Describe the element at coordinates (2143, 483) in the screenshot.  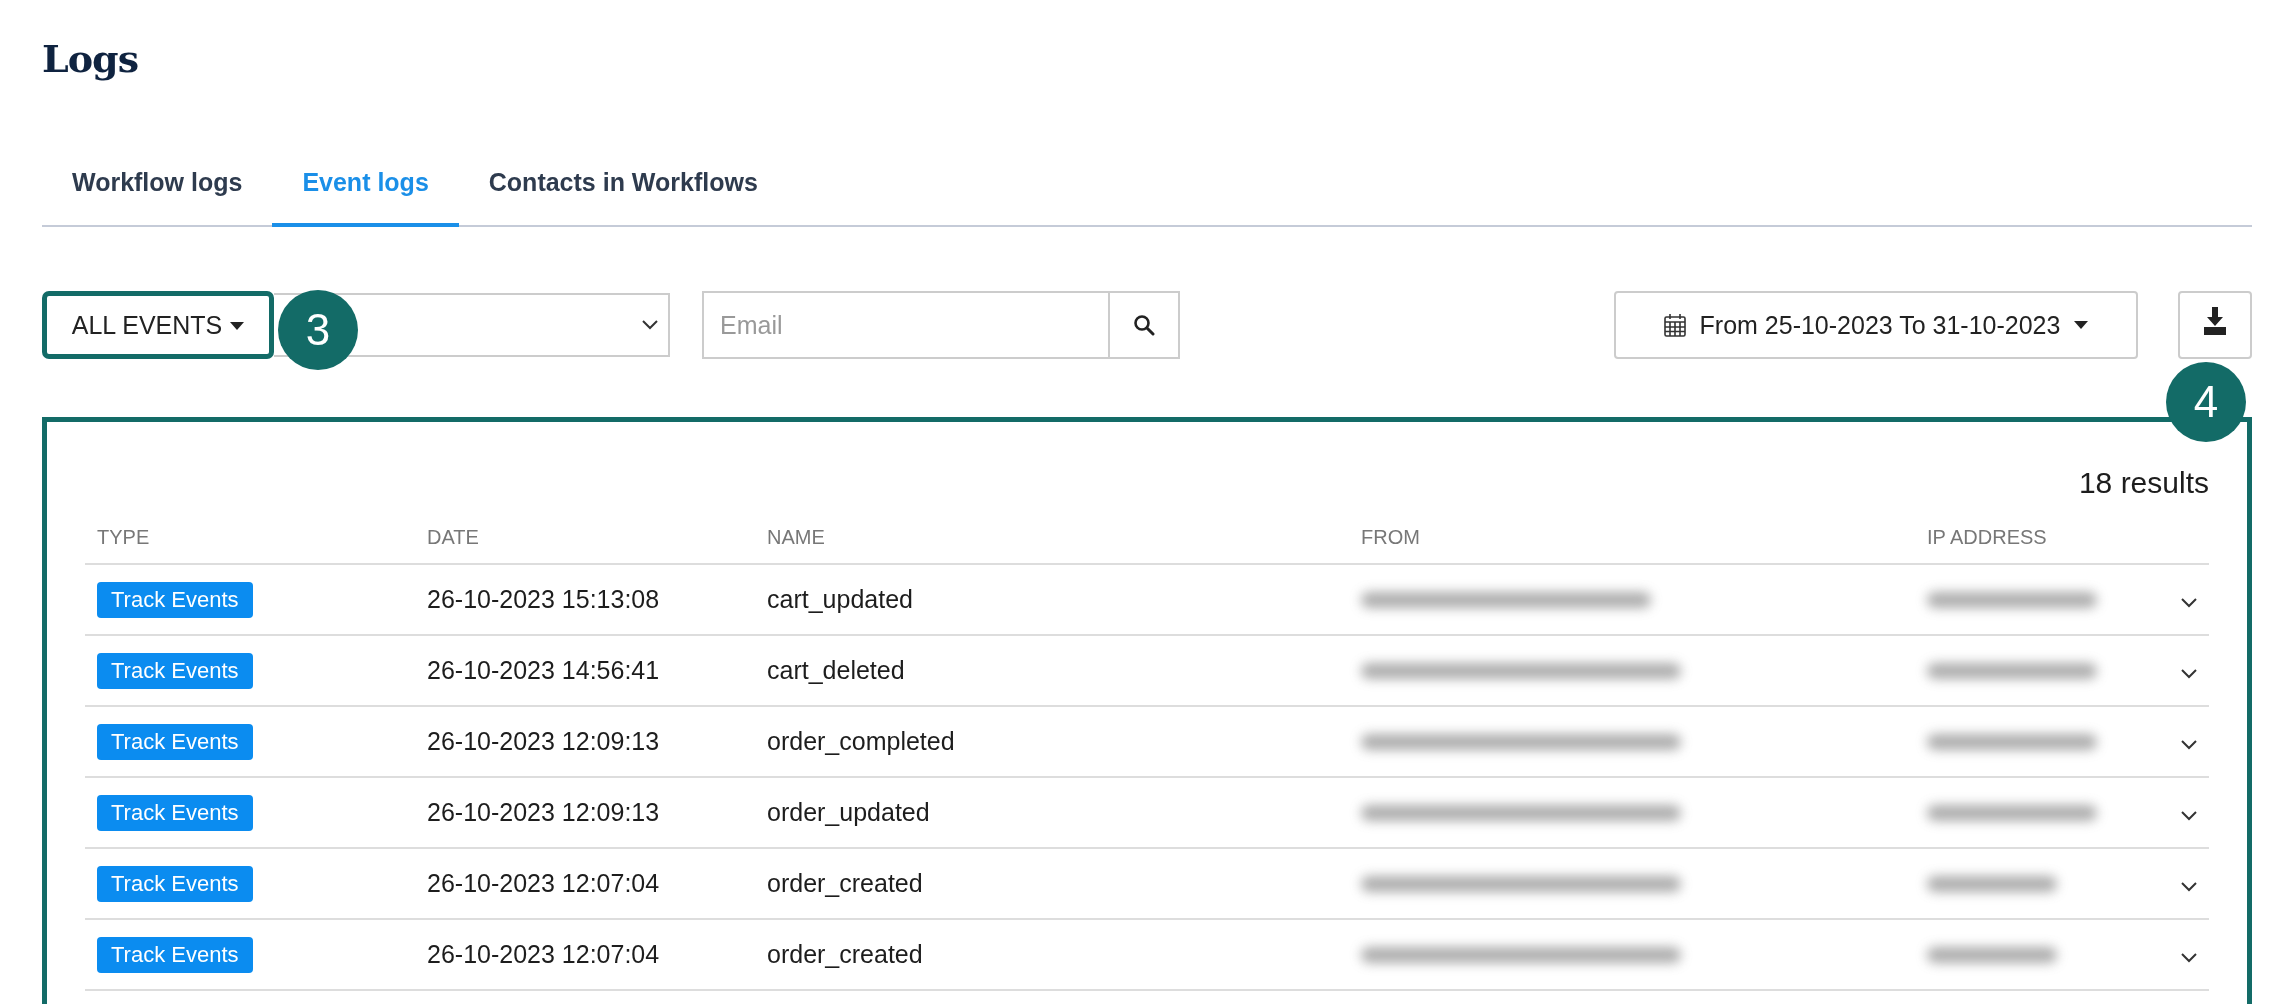
I see `results-count: 18 results` at that location.